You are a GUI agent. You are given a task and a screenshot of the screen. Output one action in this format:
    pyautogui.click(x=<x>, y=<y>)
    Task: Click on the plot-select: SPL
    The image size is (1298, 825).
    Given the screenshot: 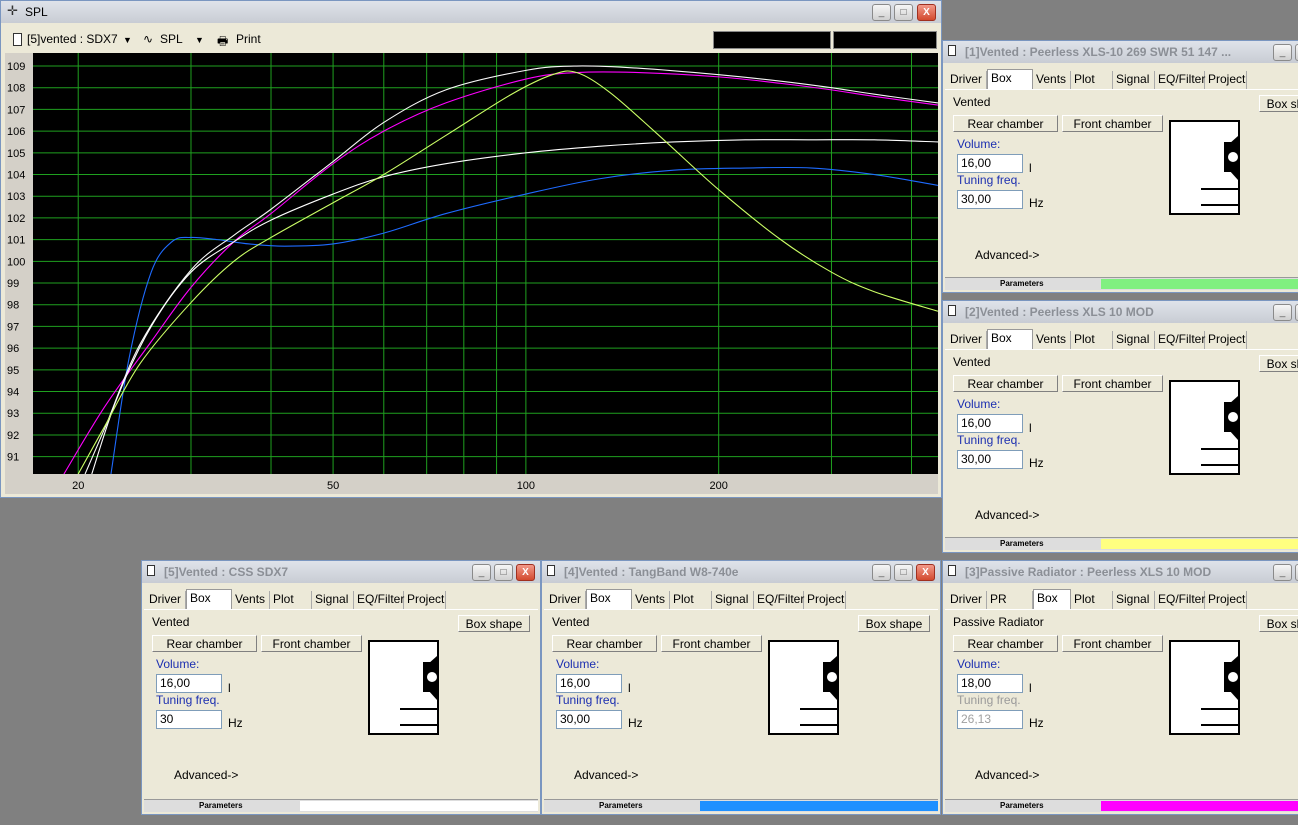 What is the action you would take?
    pyautogui.click(x=171, y=39)
    